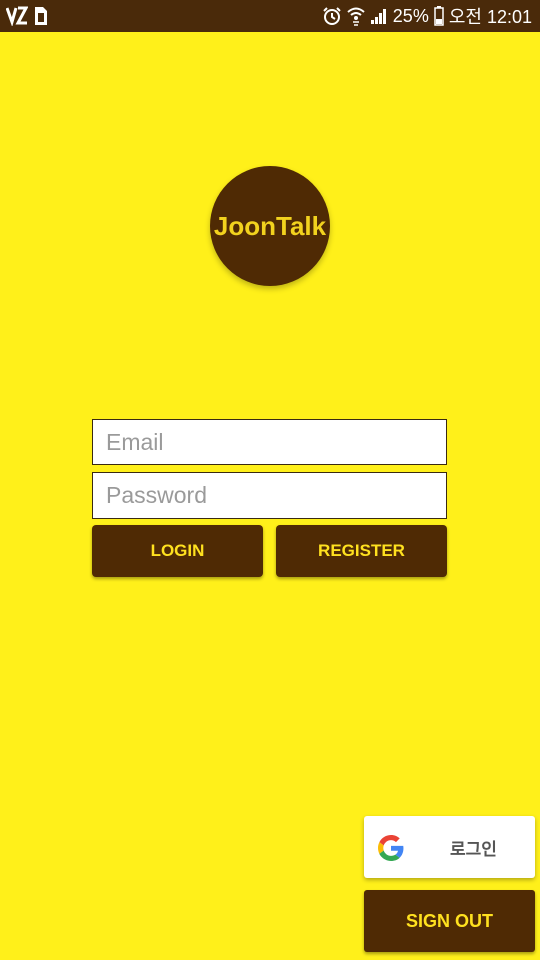 The width and height of the screenshot is (540, 960). I want to click on status-bar: 25% 오전 12:01, so click(270, 16).